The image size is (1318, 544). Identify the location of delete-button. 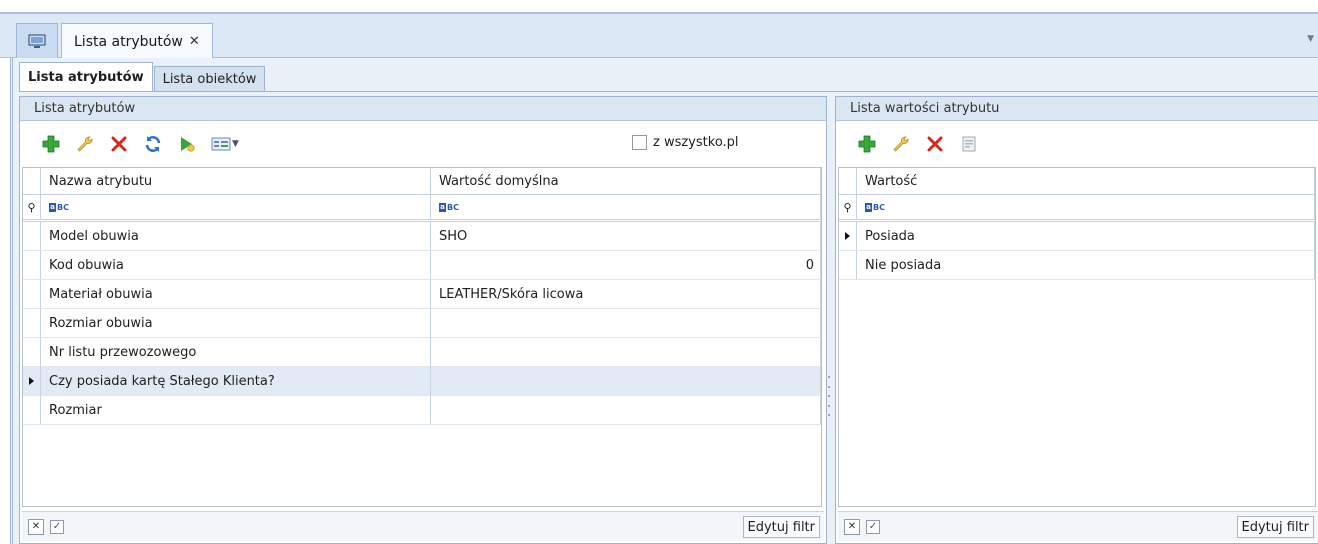
(119, 144).